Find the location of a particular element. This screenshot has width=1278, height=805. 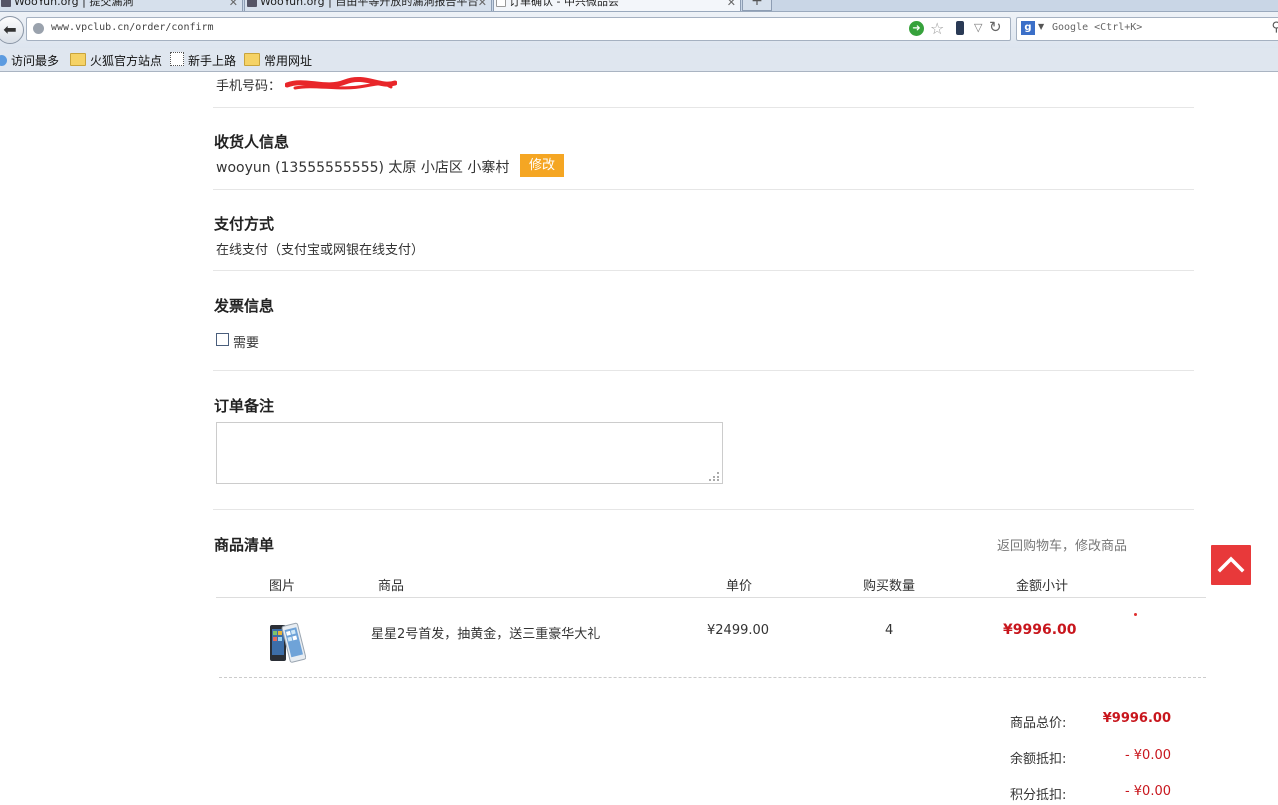

bookmark-label: 访问最多 is located at coordinates (35, 61).